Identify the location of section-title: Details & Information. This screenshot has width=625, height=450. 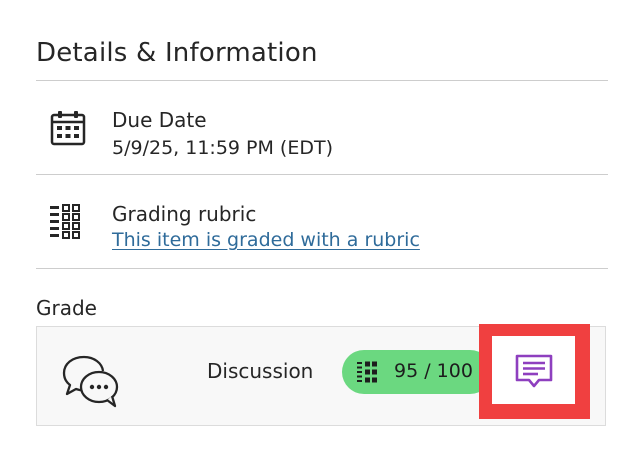
(177, 53).